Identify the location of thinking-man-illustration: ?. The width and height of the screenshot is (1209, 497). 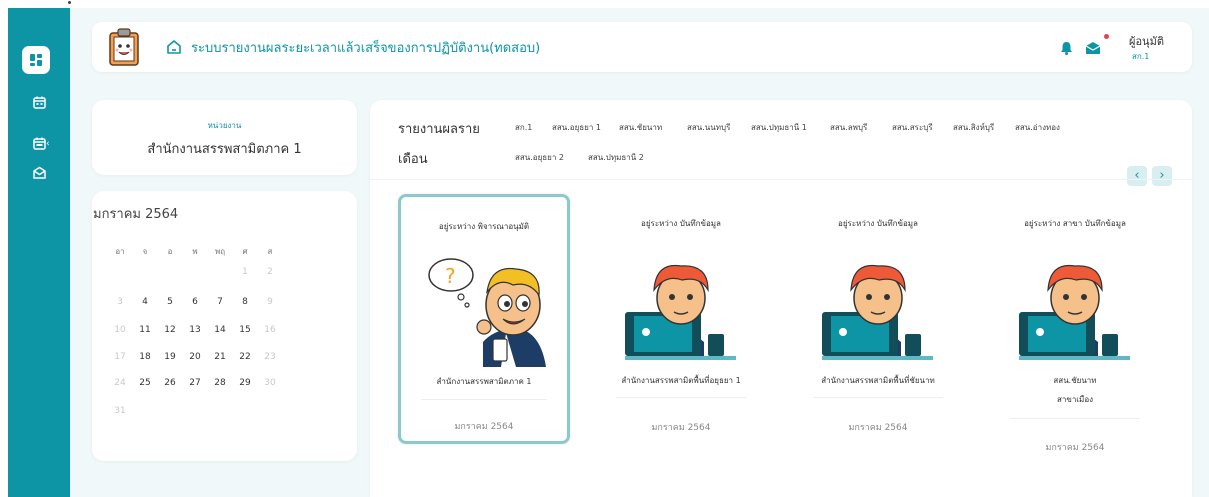
(484, 307).